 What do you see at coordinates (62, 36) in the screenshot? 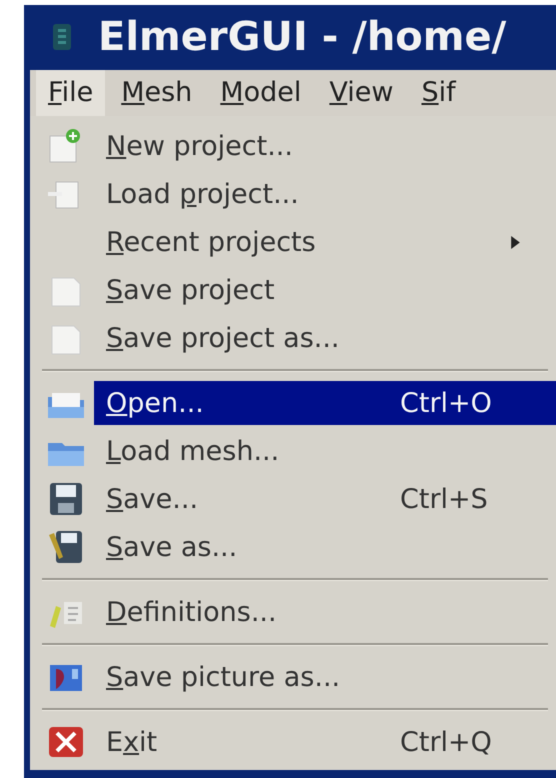
I see `app-icon` at bounding box center [62, 36].